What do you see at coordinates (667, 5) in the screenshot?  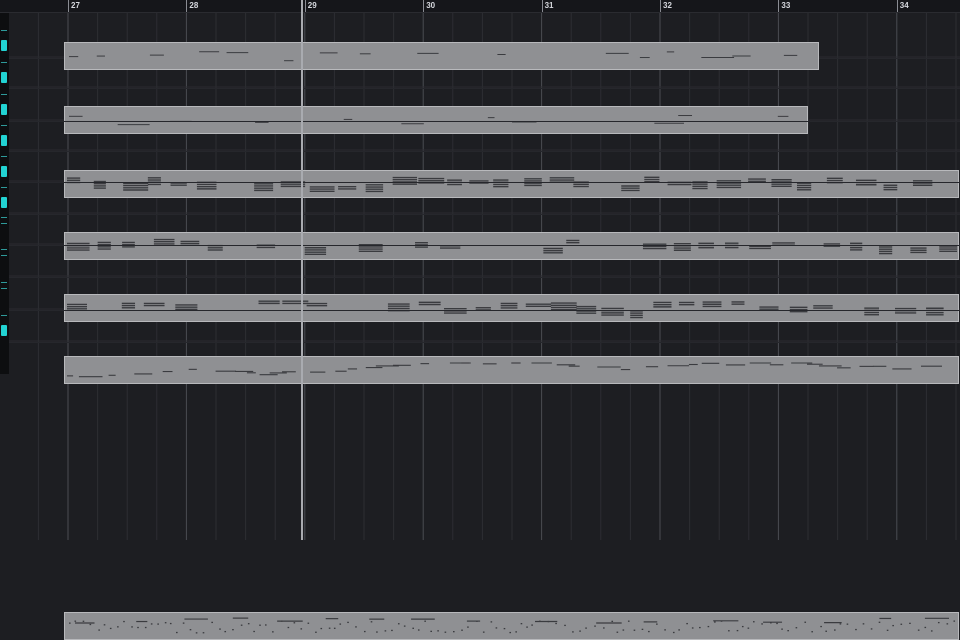 I see `bar-number-32: 32` at bounding box center [667, 5].